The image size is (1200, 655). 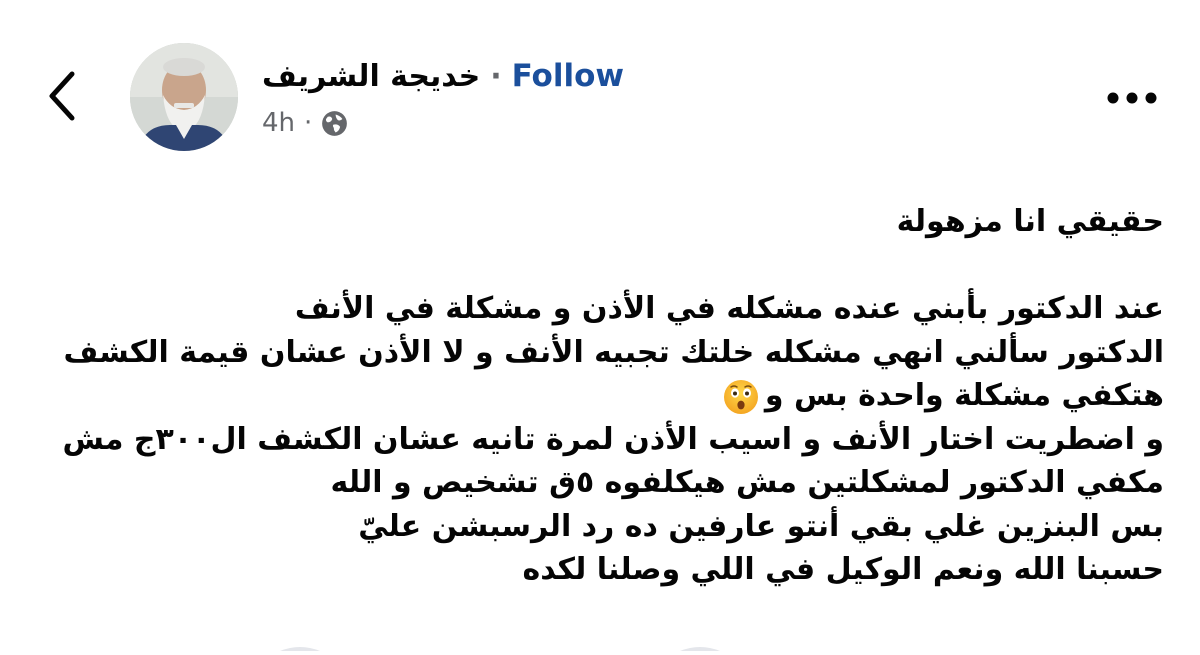 I want to click on post-meta: 4h ·, so click(x=305, y=123).